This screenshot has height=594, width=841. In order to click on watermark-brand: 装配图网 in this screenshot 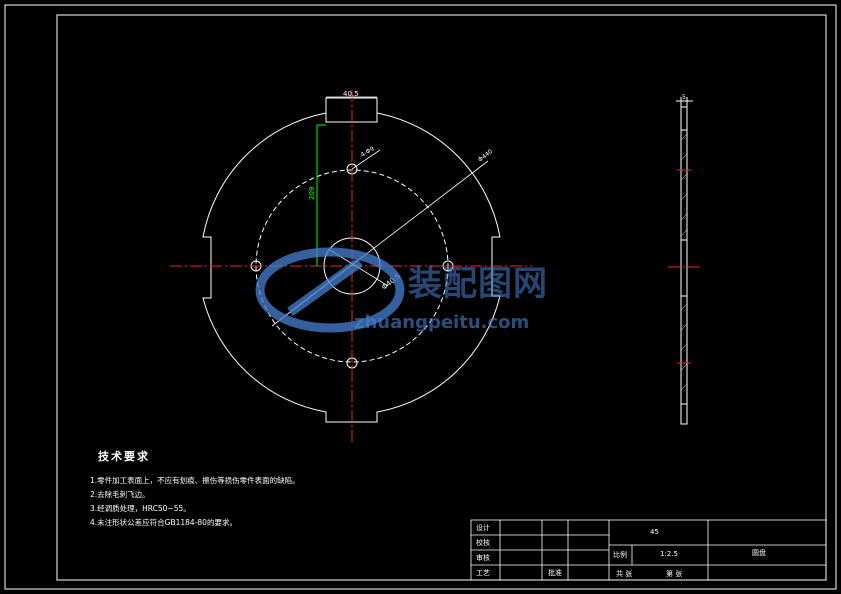, I will do `click(478, 284)`.